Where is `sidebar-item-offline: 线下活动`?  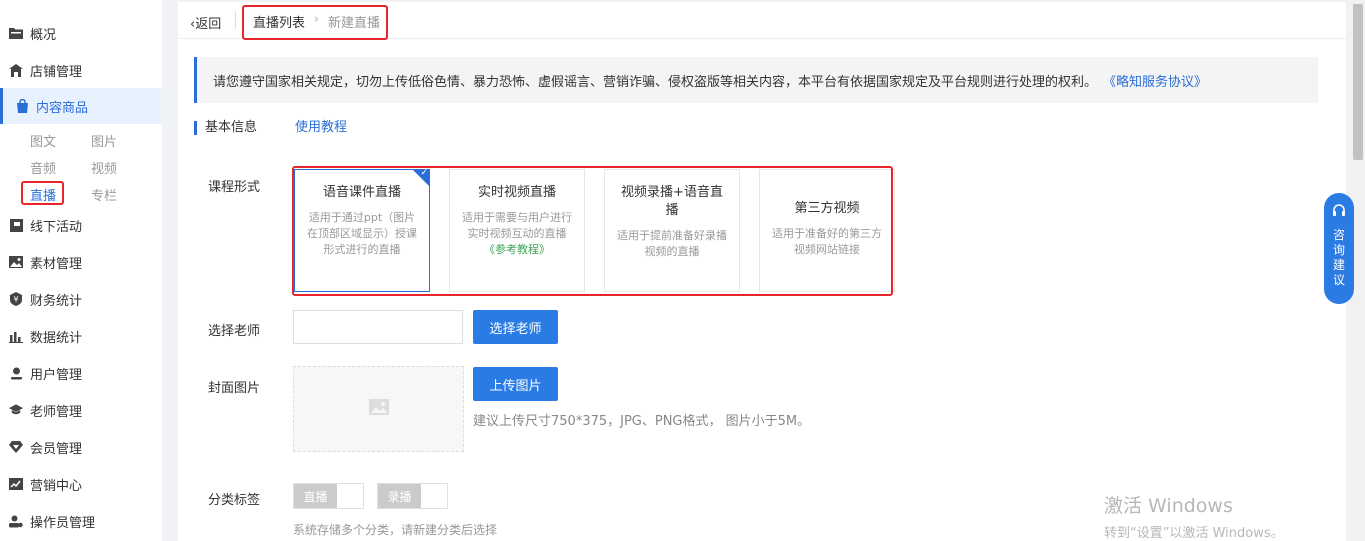
sidebar-item-offline: 线下活动 is located at coordinates (81, 225).